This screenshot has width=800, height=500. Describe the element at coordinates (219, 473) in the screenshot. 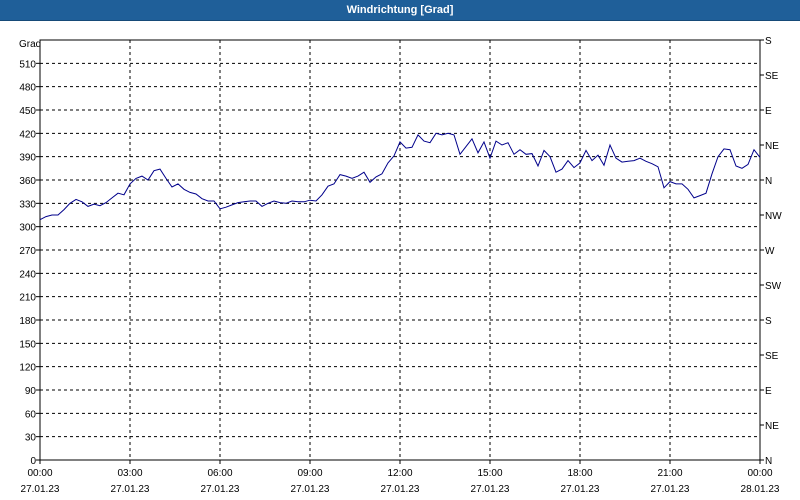

I see `x-tick-time: 06:00` at that location.